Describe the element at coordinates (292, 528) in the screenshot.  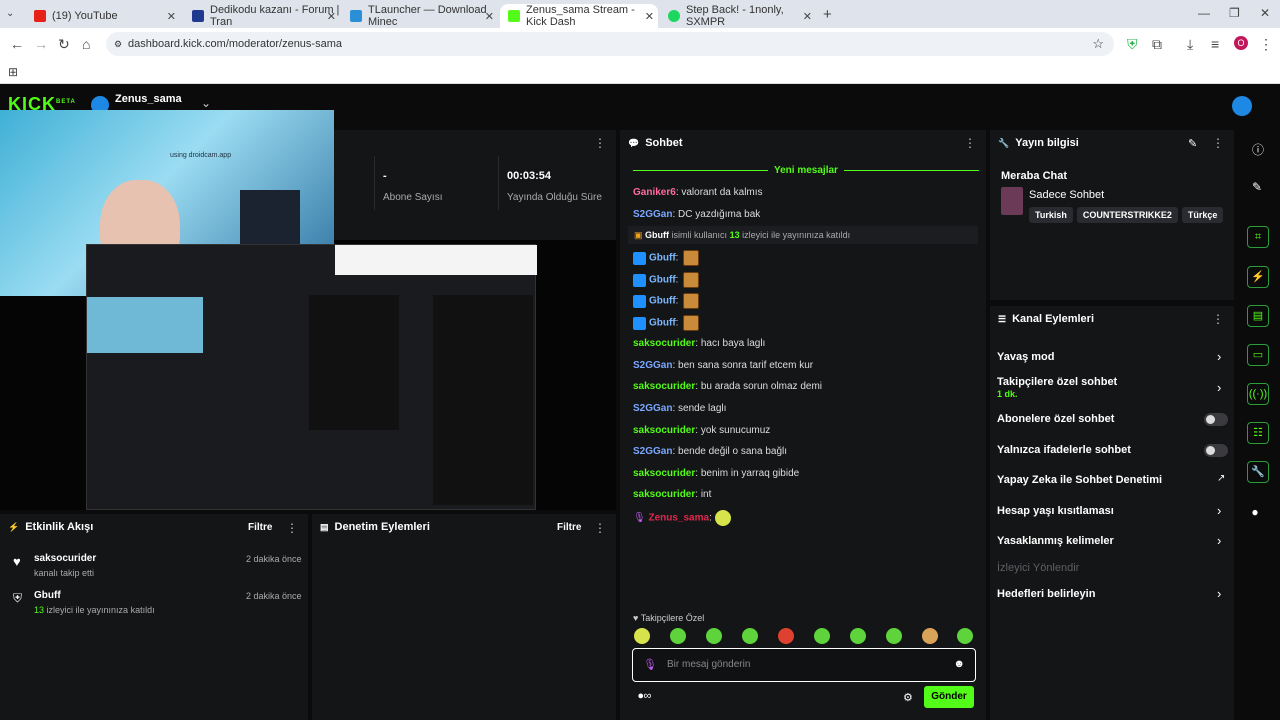
I see `activity-menu-icon: ⋮` at that location.